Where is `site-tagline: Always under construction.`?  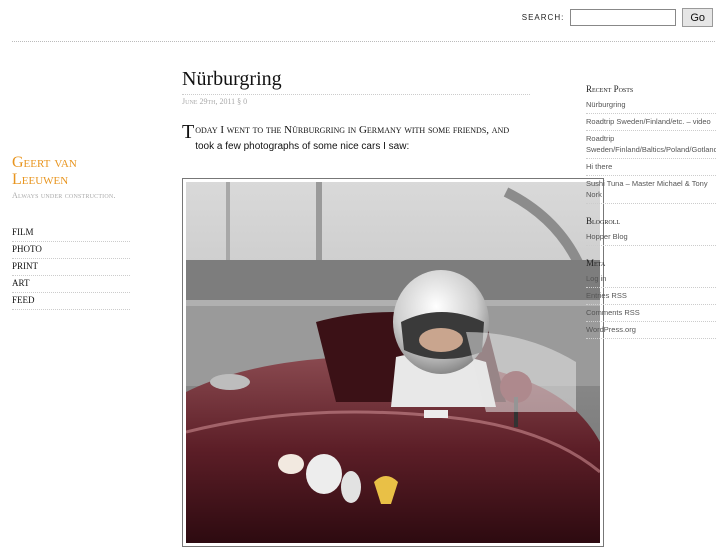
site-tagline: Always under construction. is located at coordinates (64, 195).